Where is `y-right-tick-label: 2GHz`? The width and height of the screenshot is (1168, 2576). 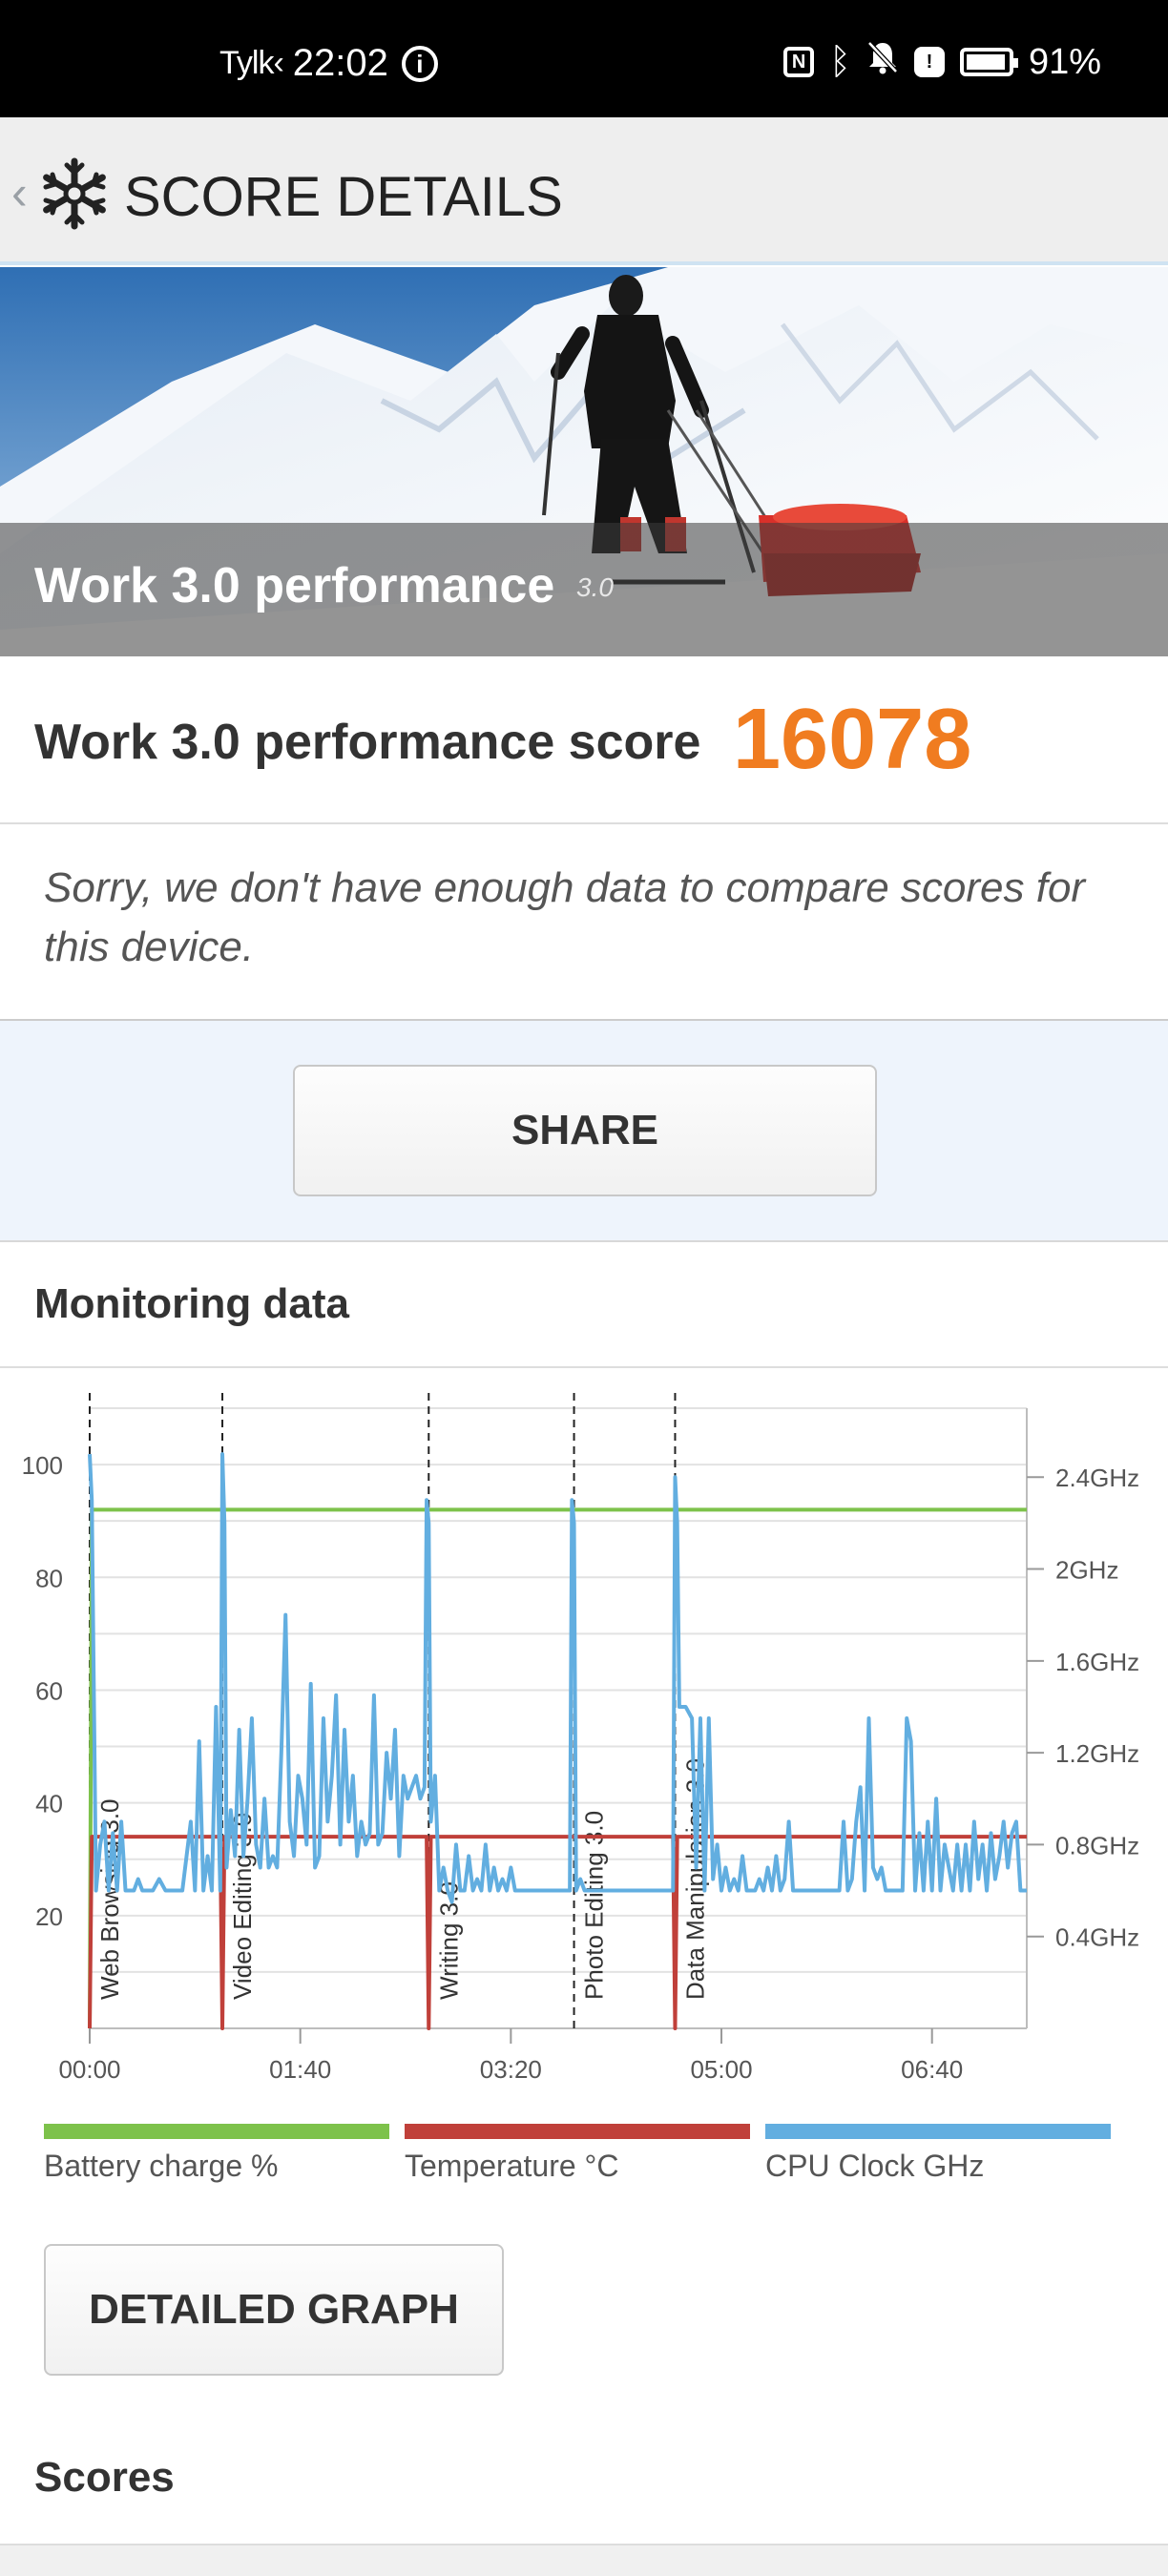 y-right-tick-label: 2GHz is located at coordinates (1086, 1570).